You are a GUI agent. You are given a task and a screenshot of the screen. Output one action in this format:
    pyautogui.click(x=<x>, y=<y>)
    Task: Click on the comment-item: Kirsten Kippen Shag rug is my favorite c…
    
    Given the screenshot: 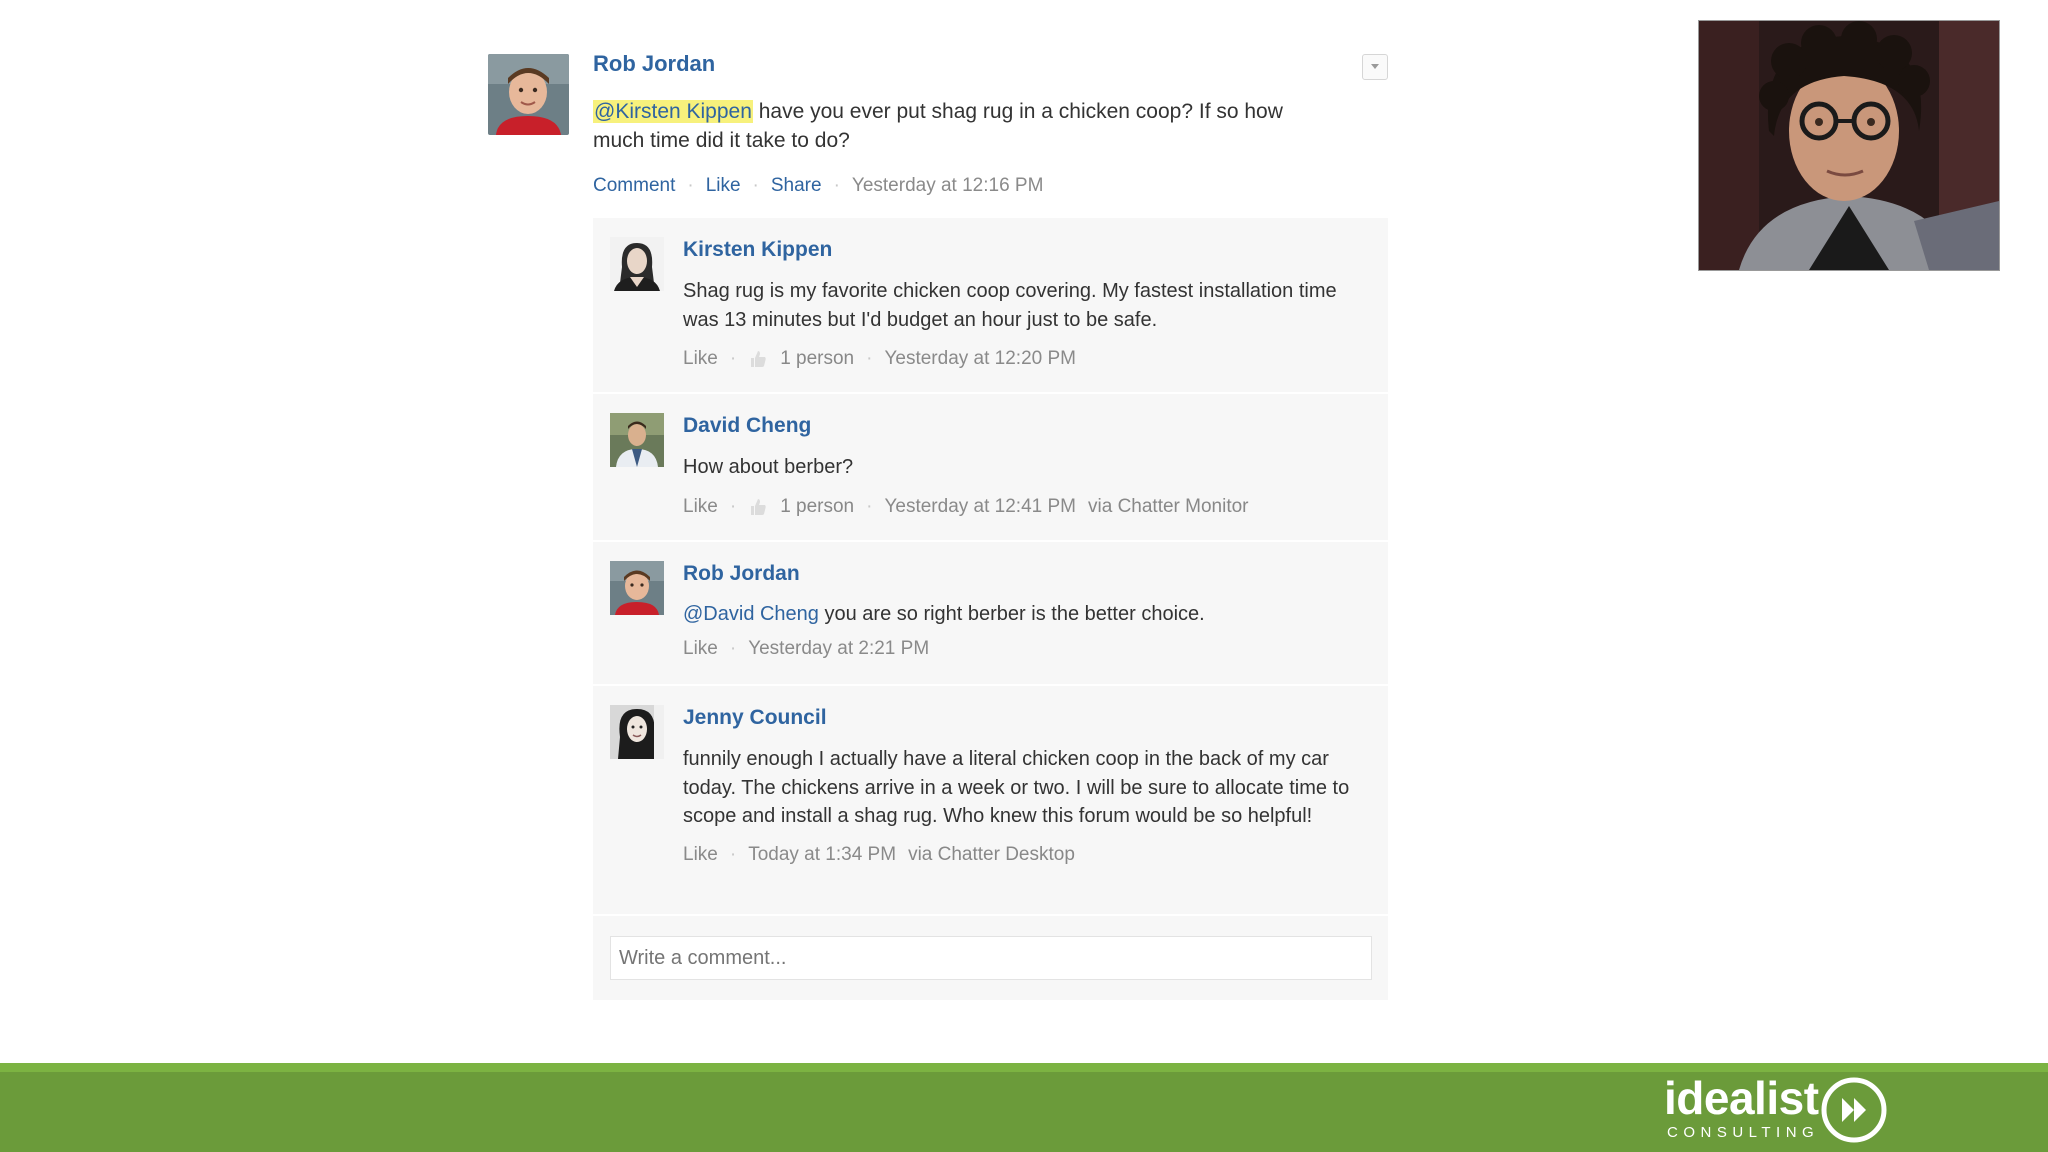 What is the action you would take?
    pyautogui.click(x=990, y=306)
    